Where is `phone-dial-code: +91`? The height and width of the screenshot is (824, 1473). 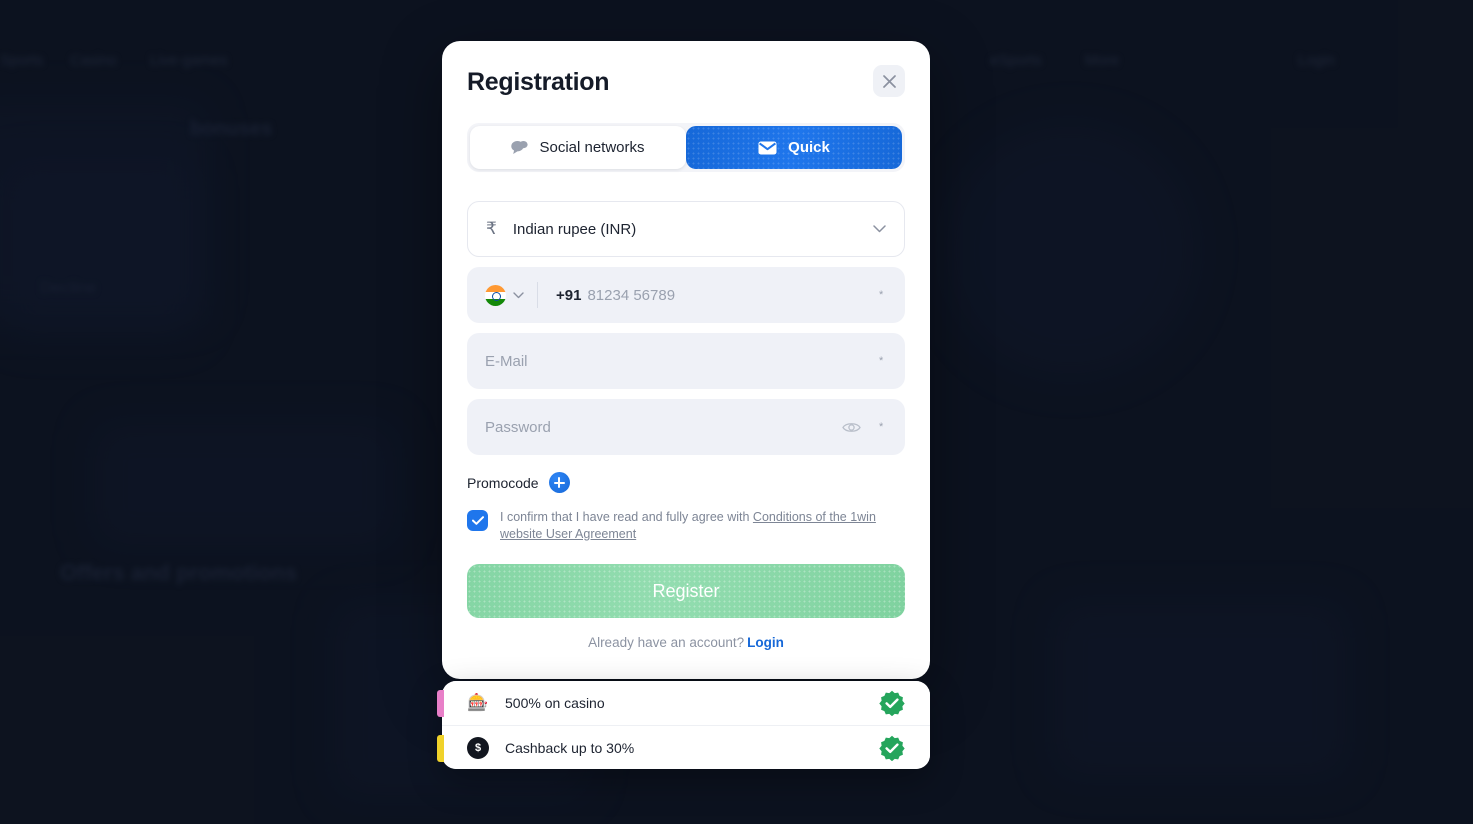 phone-dial-code: +91 is located at coordinates (569, 295).